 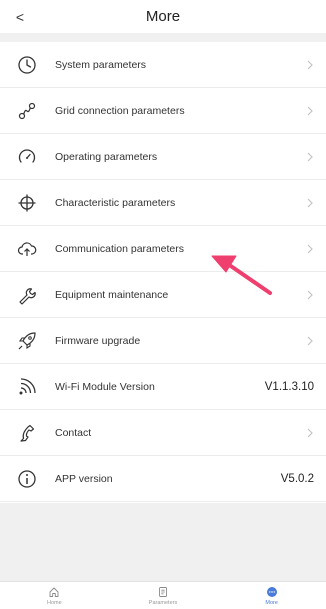 What do you see at coordinates (163, 341) in the screenshot?
I see `menu-item-firmware-upgrade: Firmware upgrade` at bounding box center [163, 341].